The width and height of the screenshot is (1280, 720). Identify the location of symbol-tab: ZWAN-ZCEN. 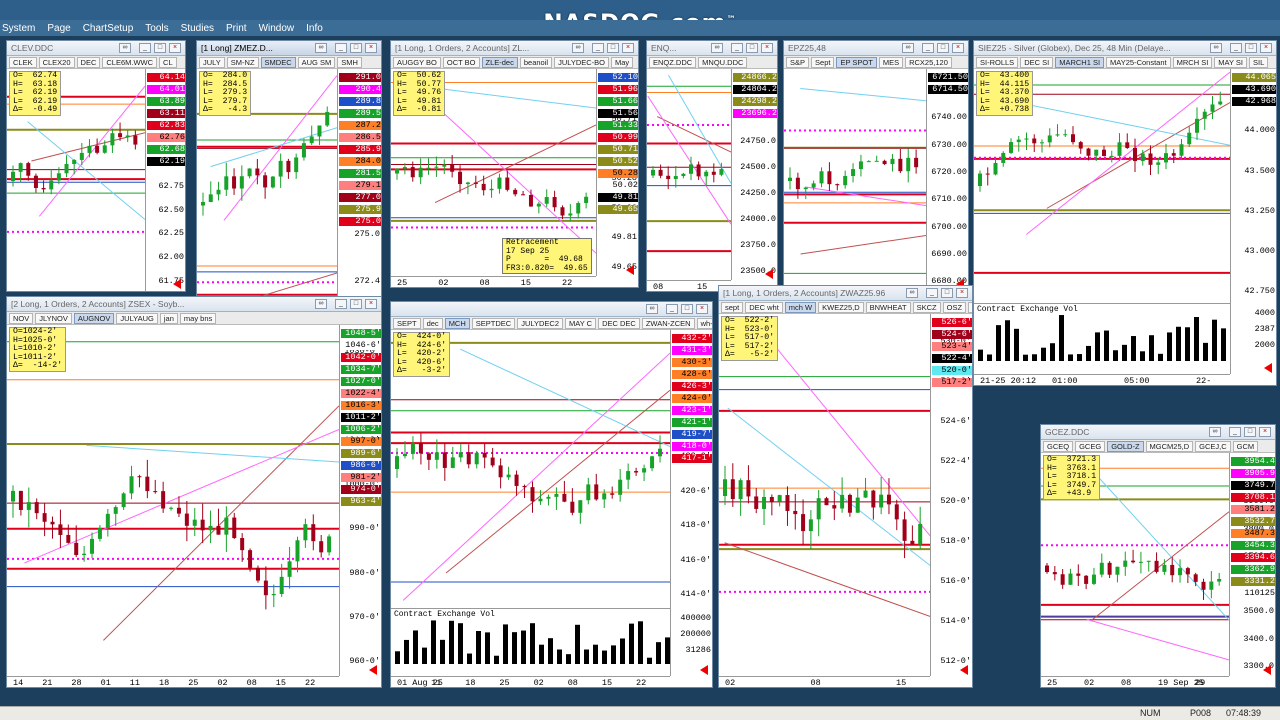
(668, 323).